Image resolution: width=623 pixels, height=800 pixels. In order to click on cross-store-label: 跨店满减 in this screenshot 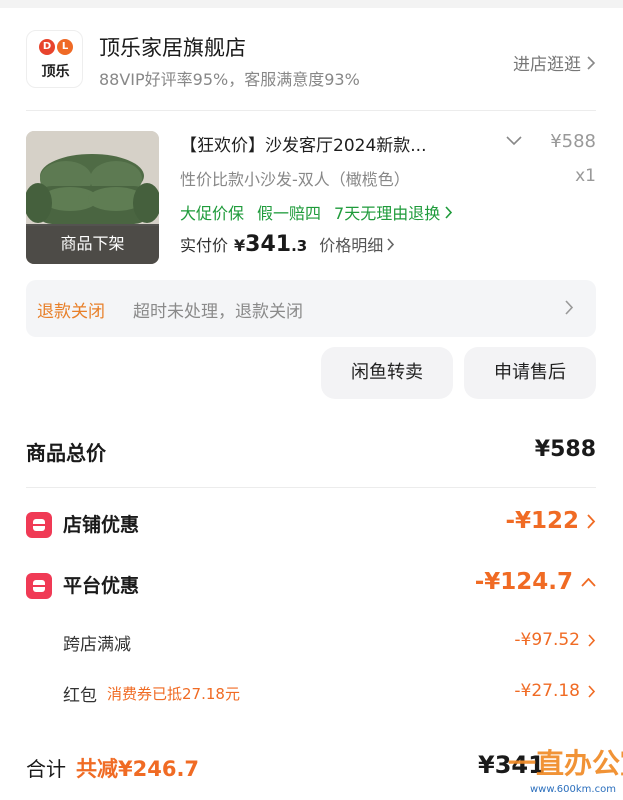, I will do `click(97, 645)`.